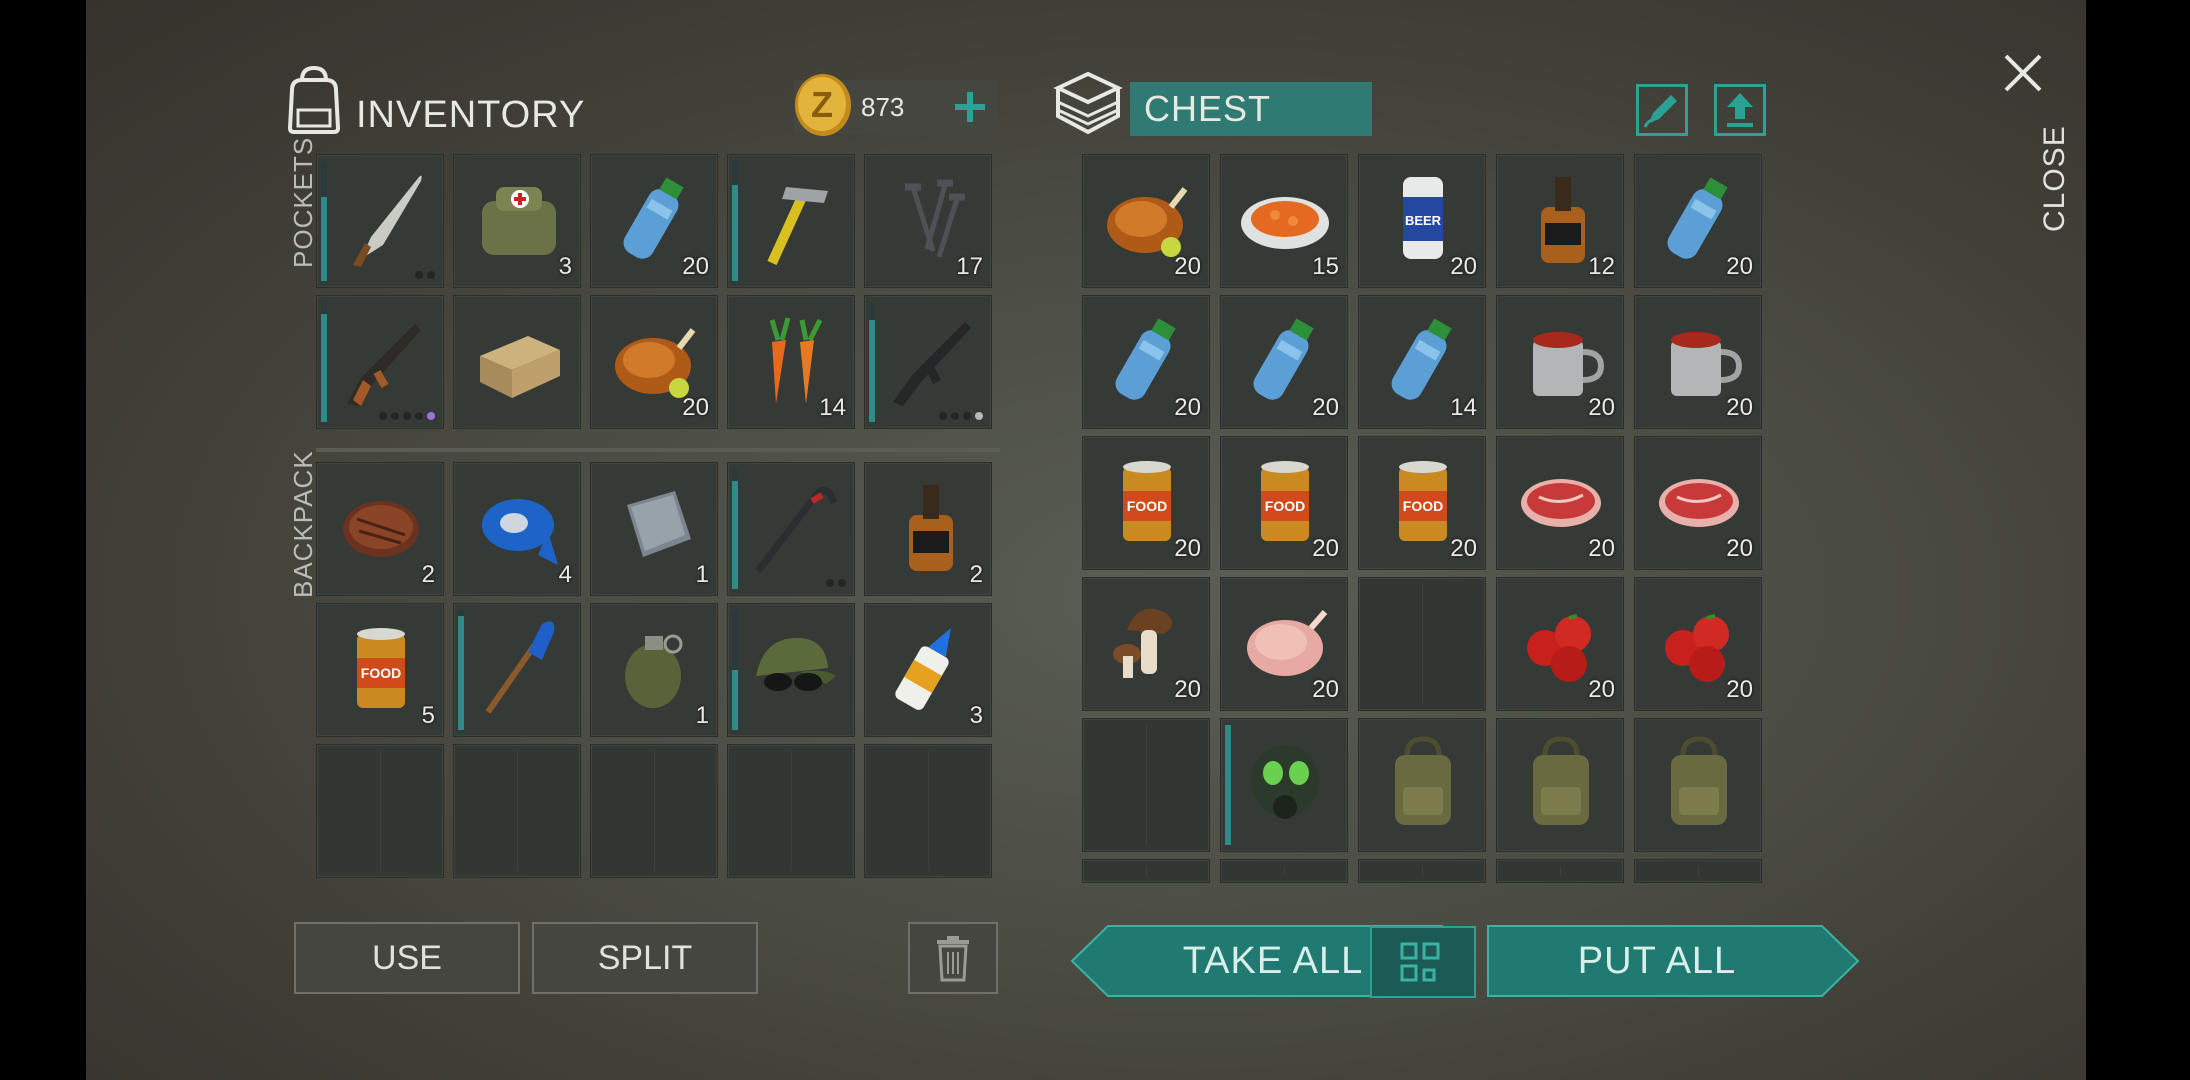 Image resolution: width=2190 pixels, height=1080 pixels. I want to click on crowbar-icon, so click(796, 530).